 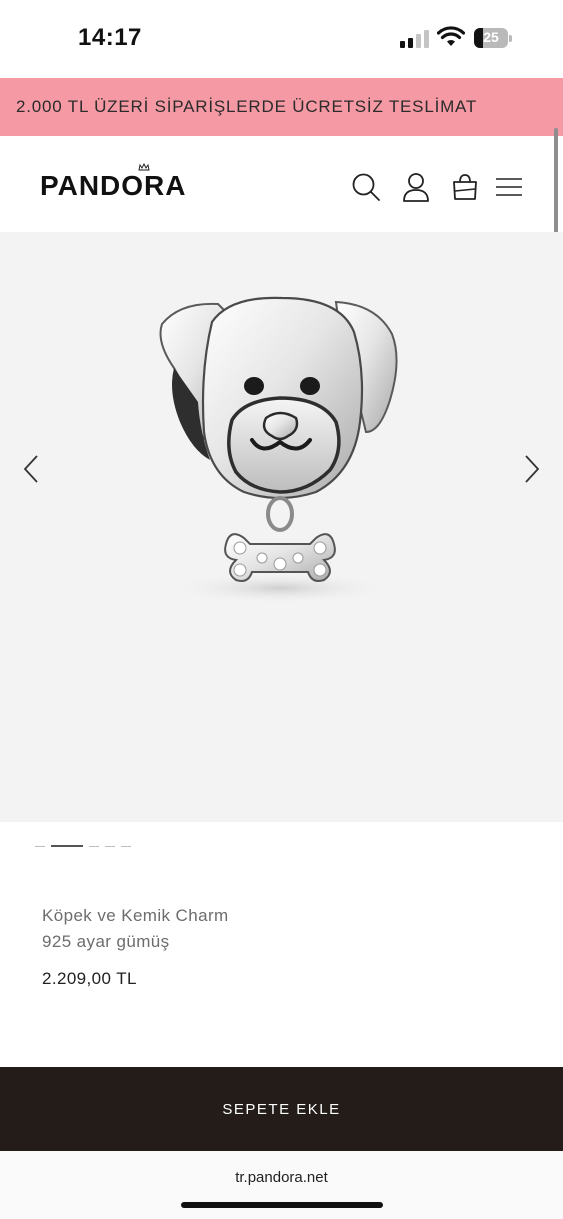 What do you see at coordinates (451, 36) in the screenshot?
I see `wifi-icon` at bounding box center [451, 36].